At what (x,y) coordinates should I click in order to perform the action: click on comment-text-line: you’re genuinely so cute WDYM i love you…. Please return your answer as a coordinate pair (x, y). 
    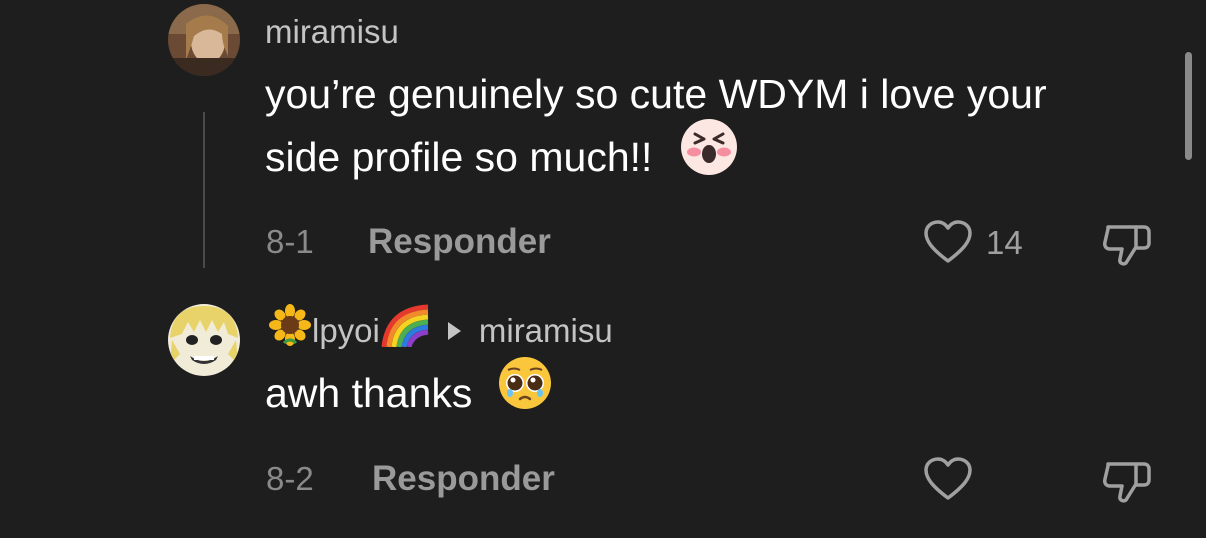
    Looking at the image, I should click on (656, 94).